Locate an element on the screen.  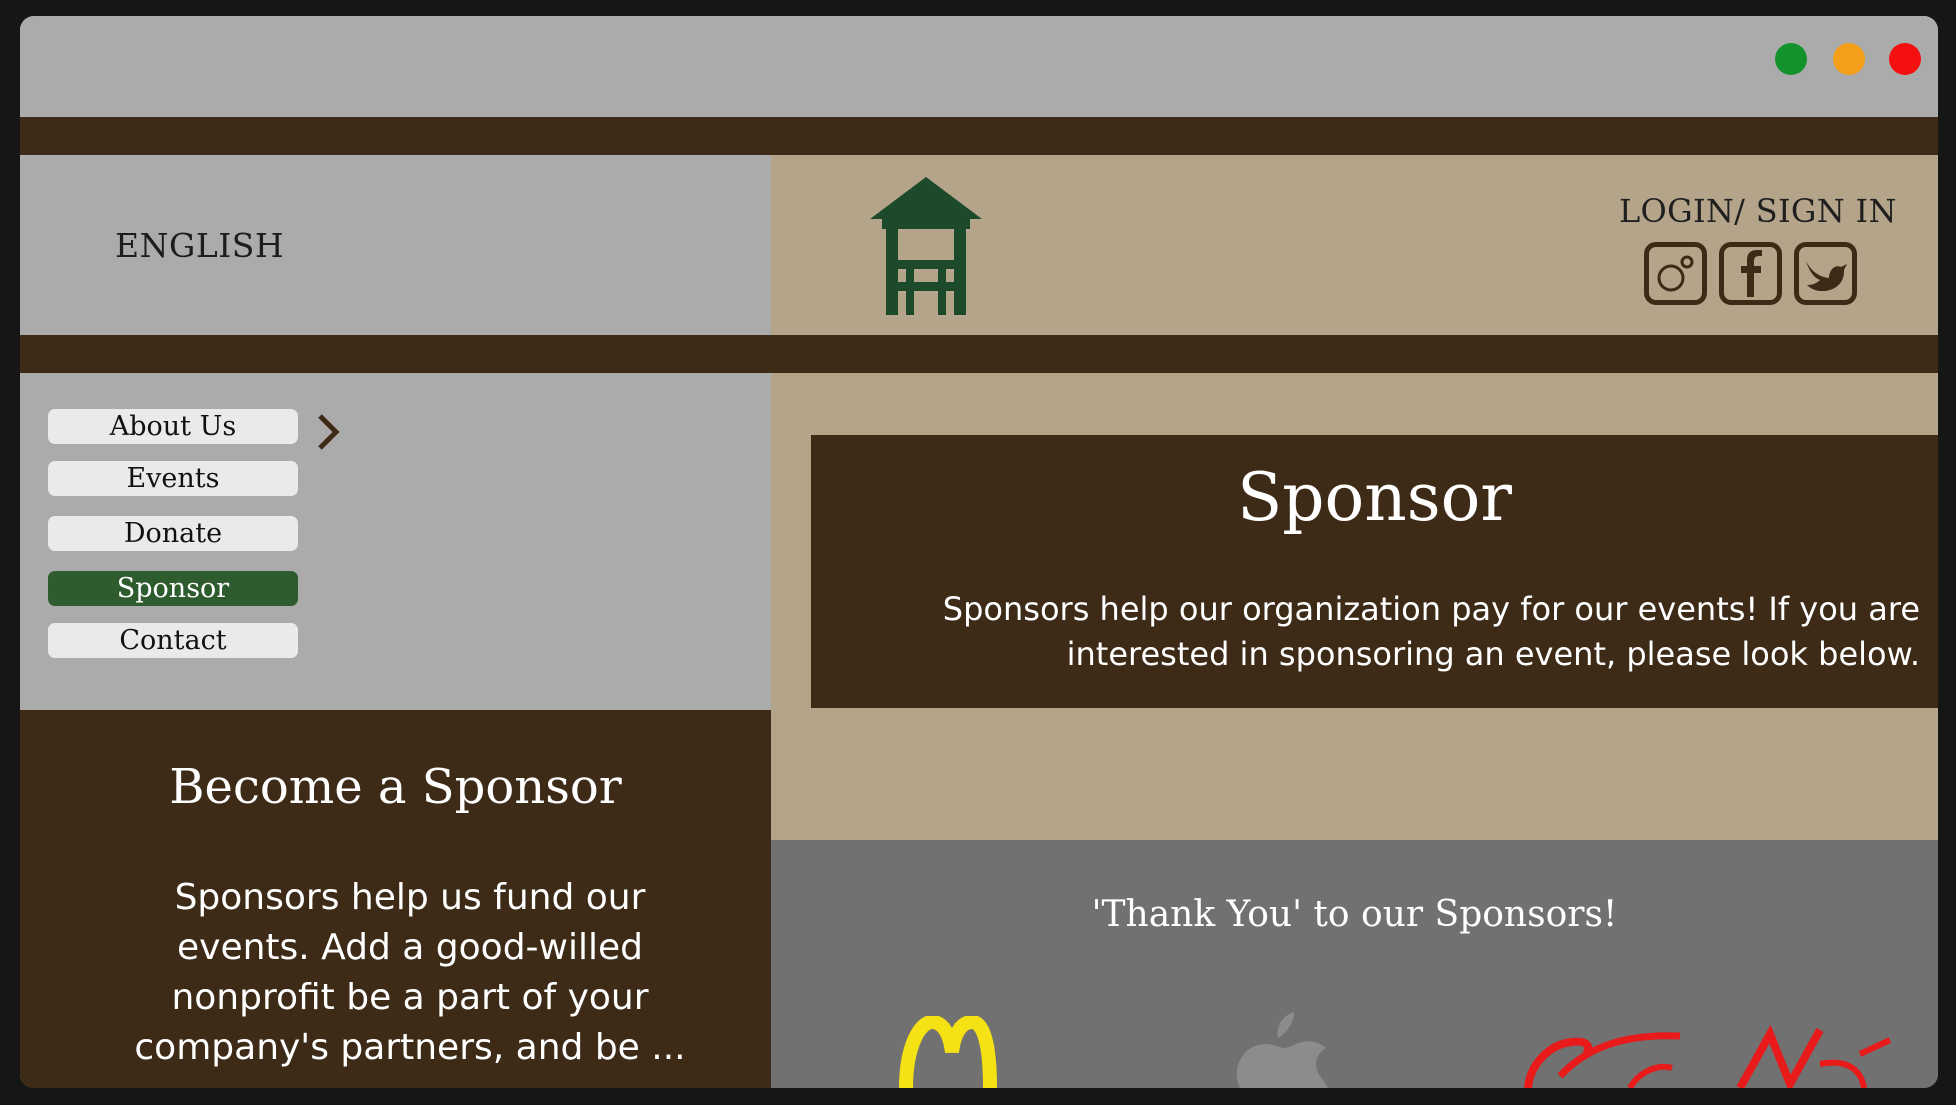
instagram-button is located at coordinates (1675, 273).